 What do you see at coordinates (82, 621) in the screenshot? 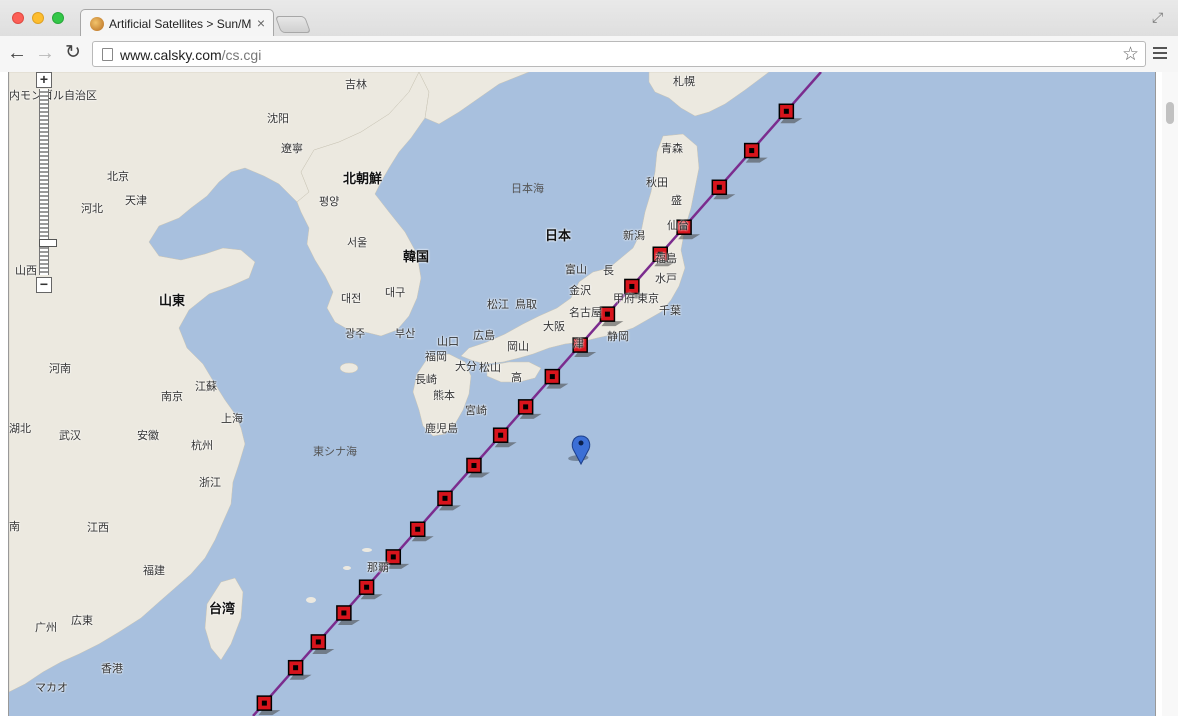
I see `label-guangdong: 広東` at bounding box center [82, 621].